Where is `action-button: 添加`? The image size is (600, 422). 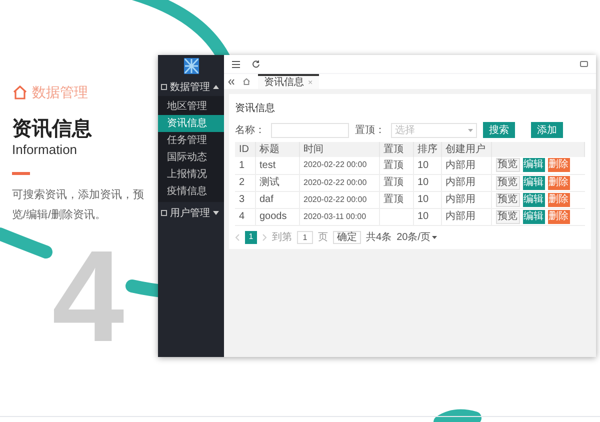
action-button: 添加 is located at coordinates (547, 130).